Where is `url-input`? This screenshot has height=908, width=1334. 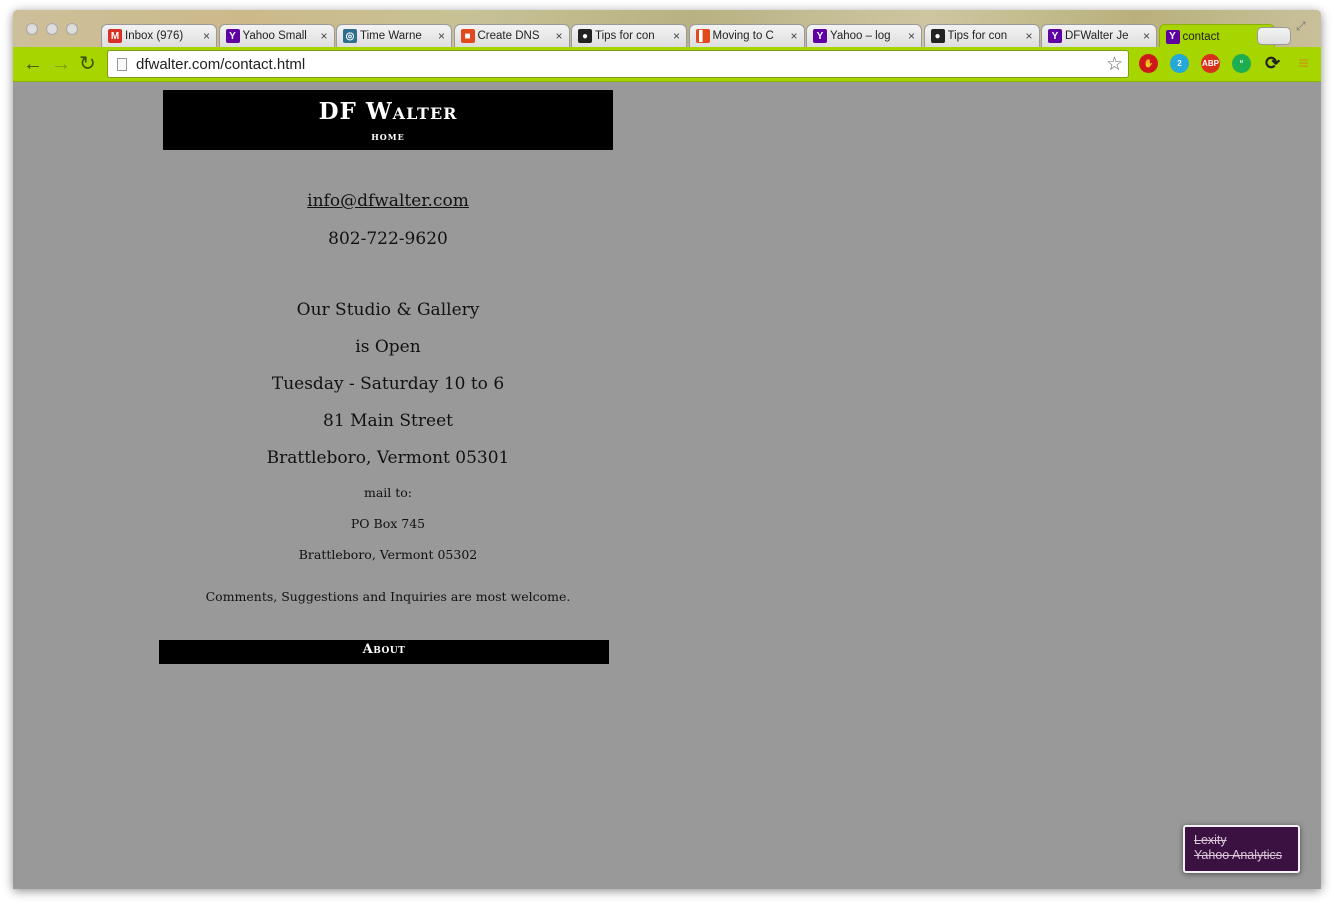
url-input is located at coordinates (621, 64).